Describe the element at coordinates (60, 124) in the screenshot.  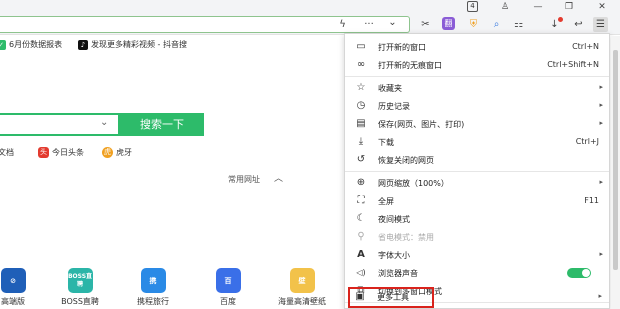
I see `search-input: ⌄` at that location.